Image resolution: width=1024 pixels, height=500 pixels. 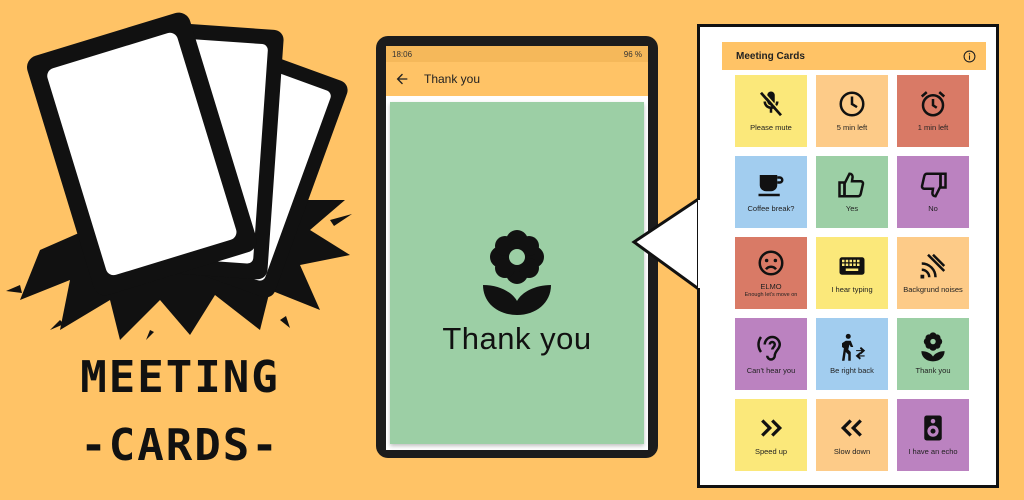 I want to click on thumb-down-icon, so click(x=933, y=185).